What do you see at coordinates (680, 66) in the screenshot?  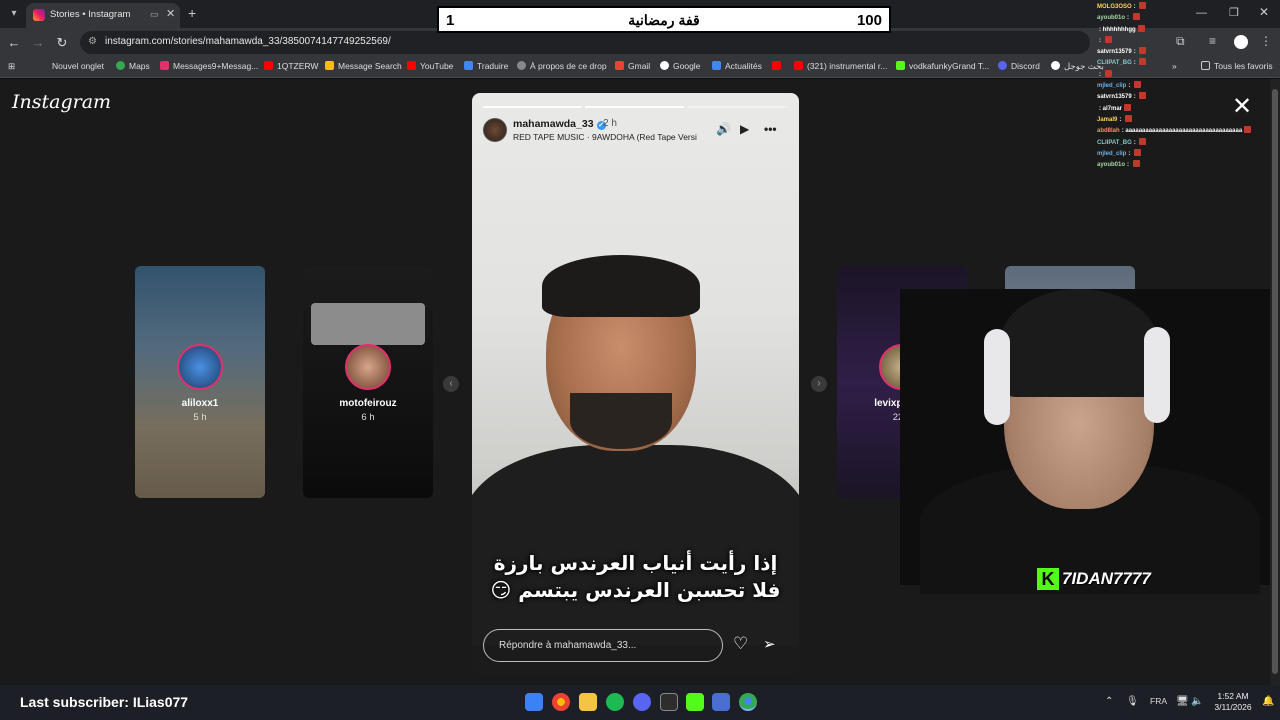 I see `bookmark-item: Google` at bounding box center [680, 66].